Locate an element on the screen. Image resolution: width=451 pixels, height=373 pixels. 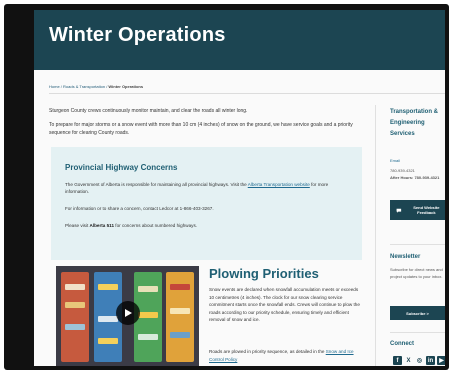
alberta-511-text: Alberta 511 is located at coordinates (102, 225).